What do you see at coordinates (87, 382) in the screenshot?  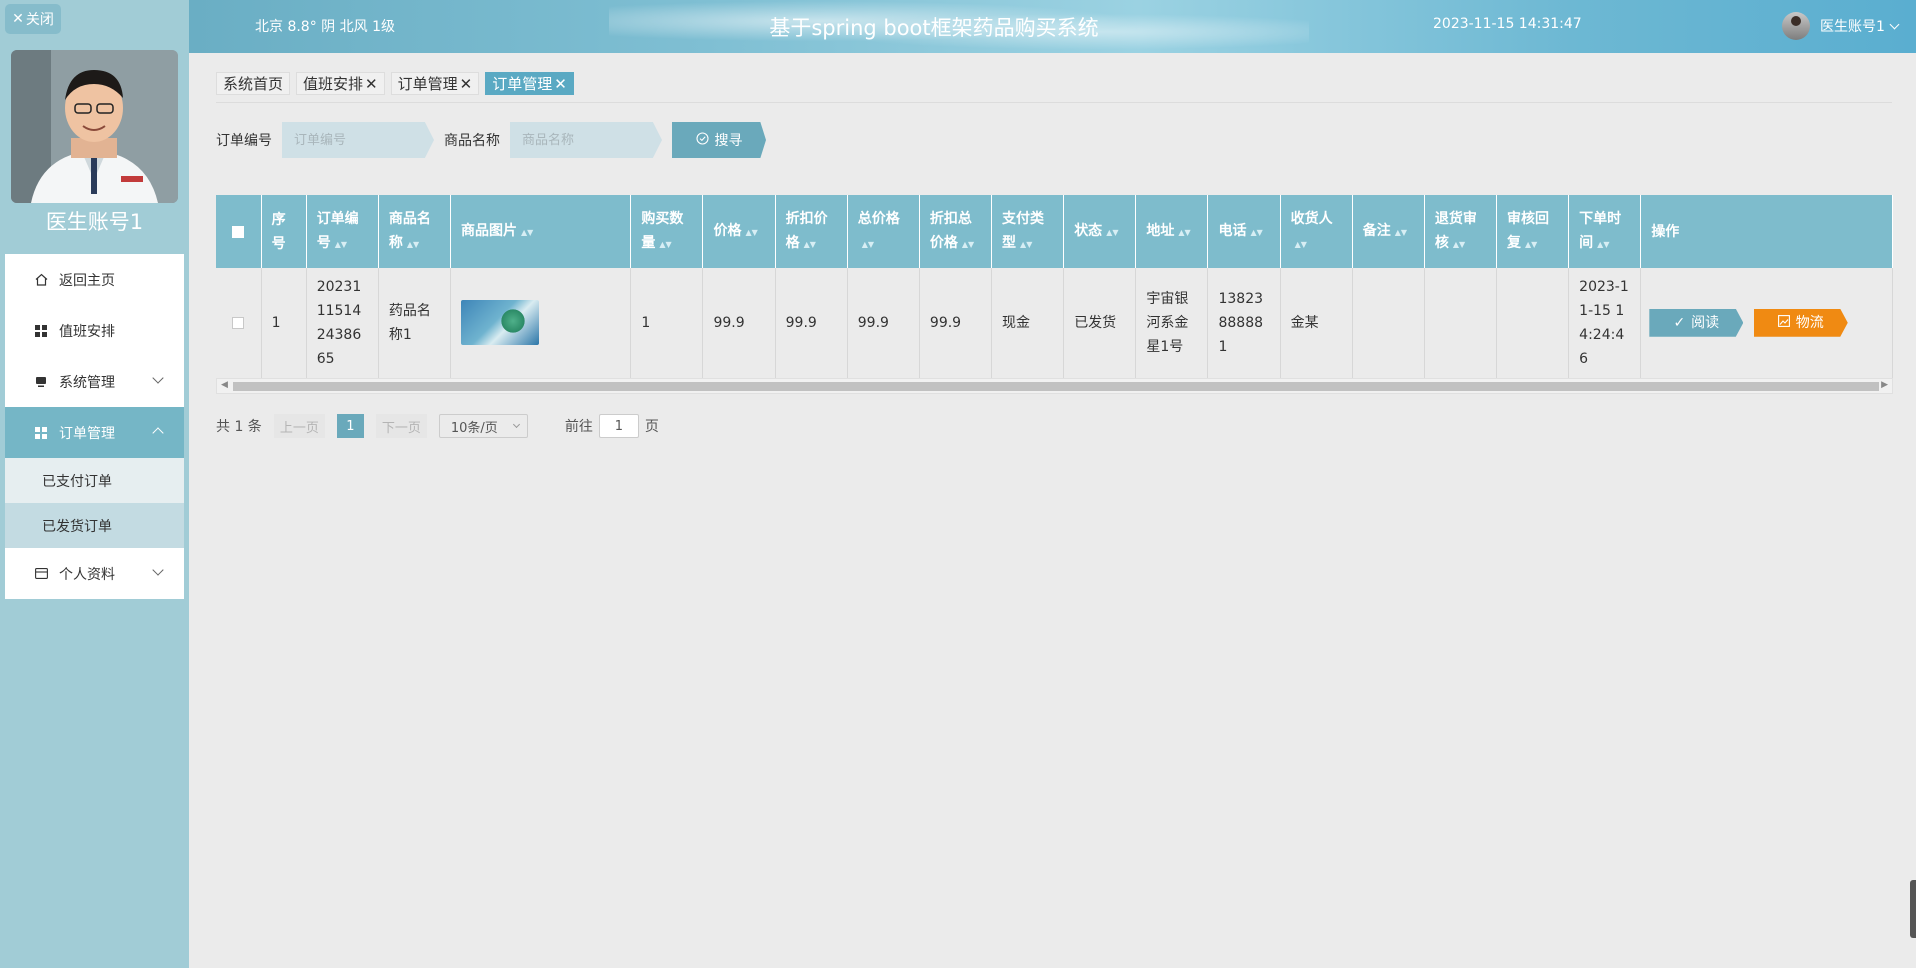 I see `sidebar-item-label: 系统管理` at bounding box center [87, 382].